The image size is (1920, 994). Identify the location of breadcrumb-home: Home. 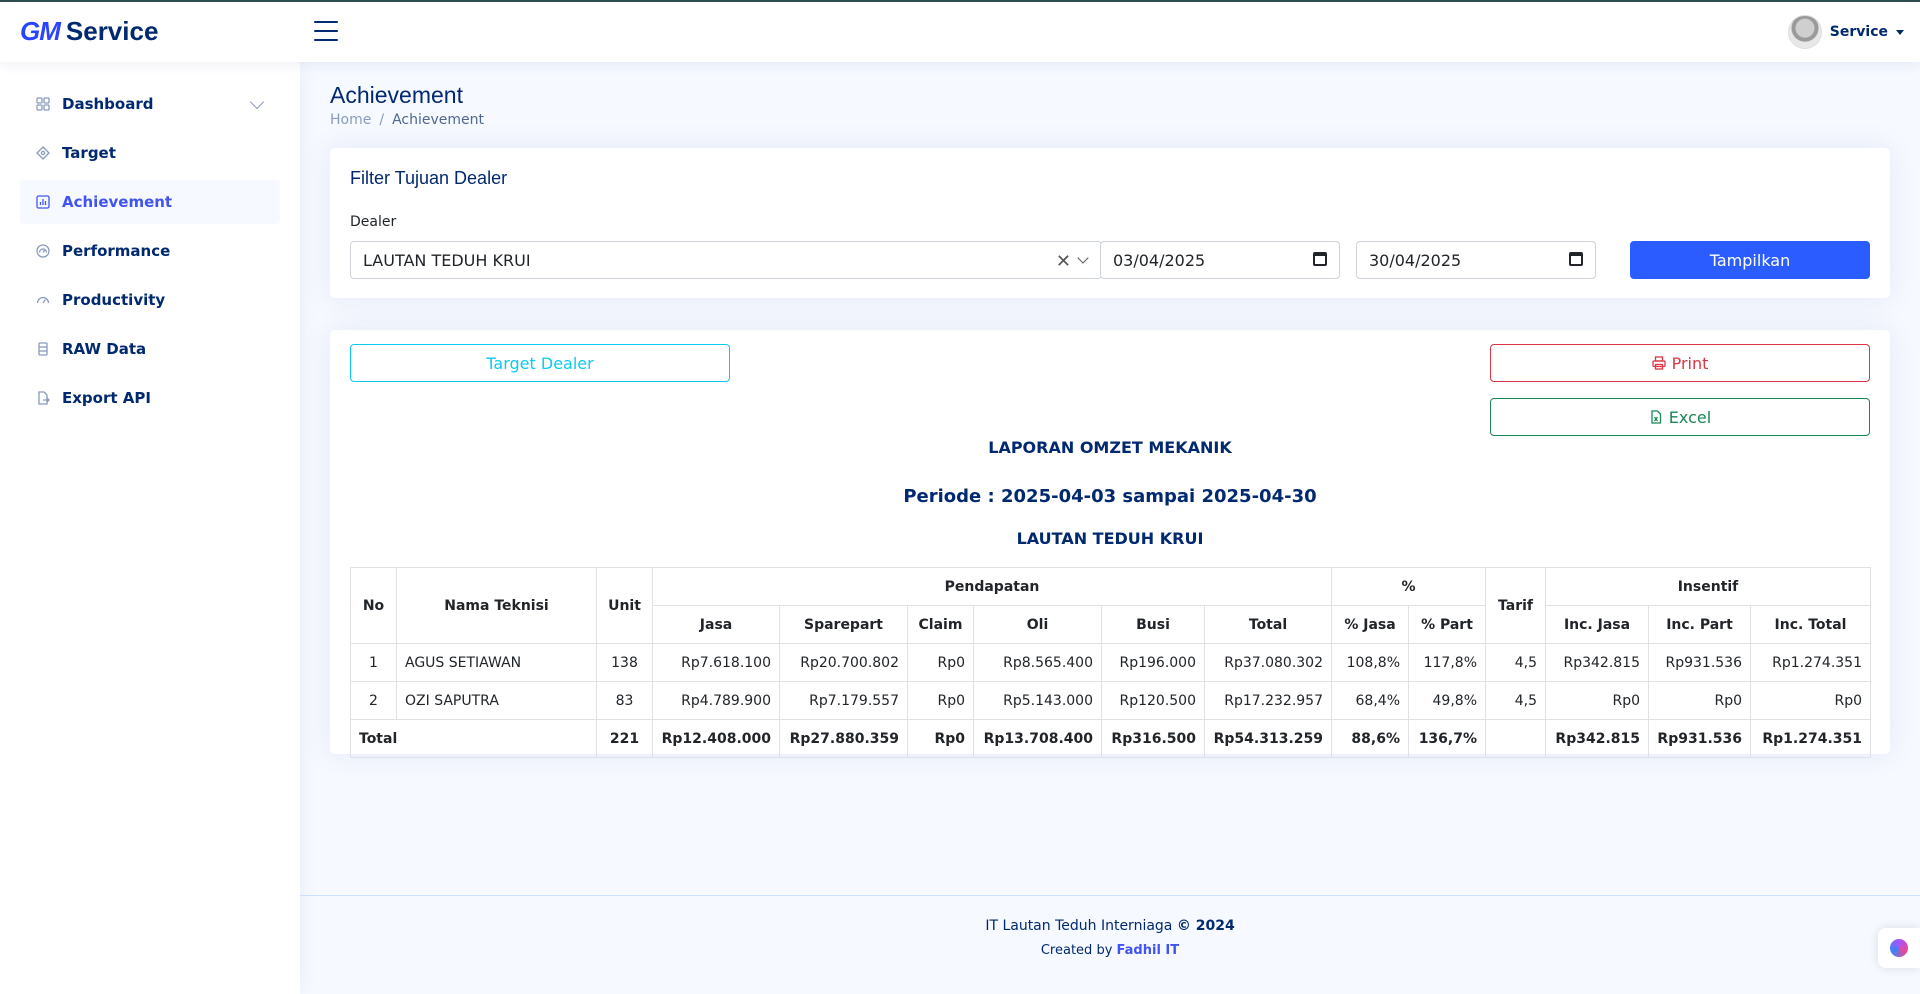
(350, 120).